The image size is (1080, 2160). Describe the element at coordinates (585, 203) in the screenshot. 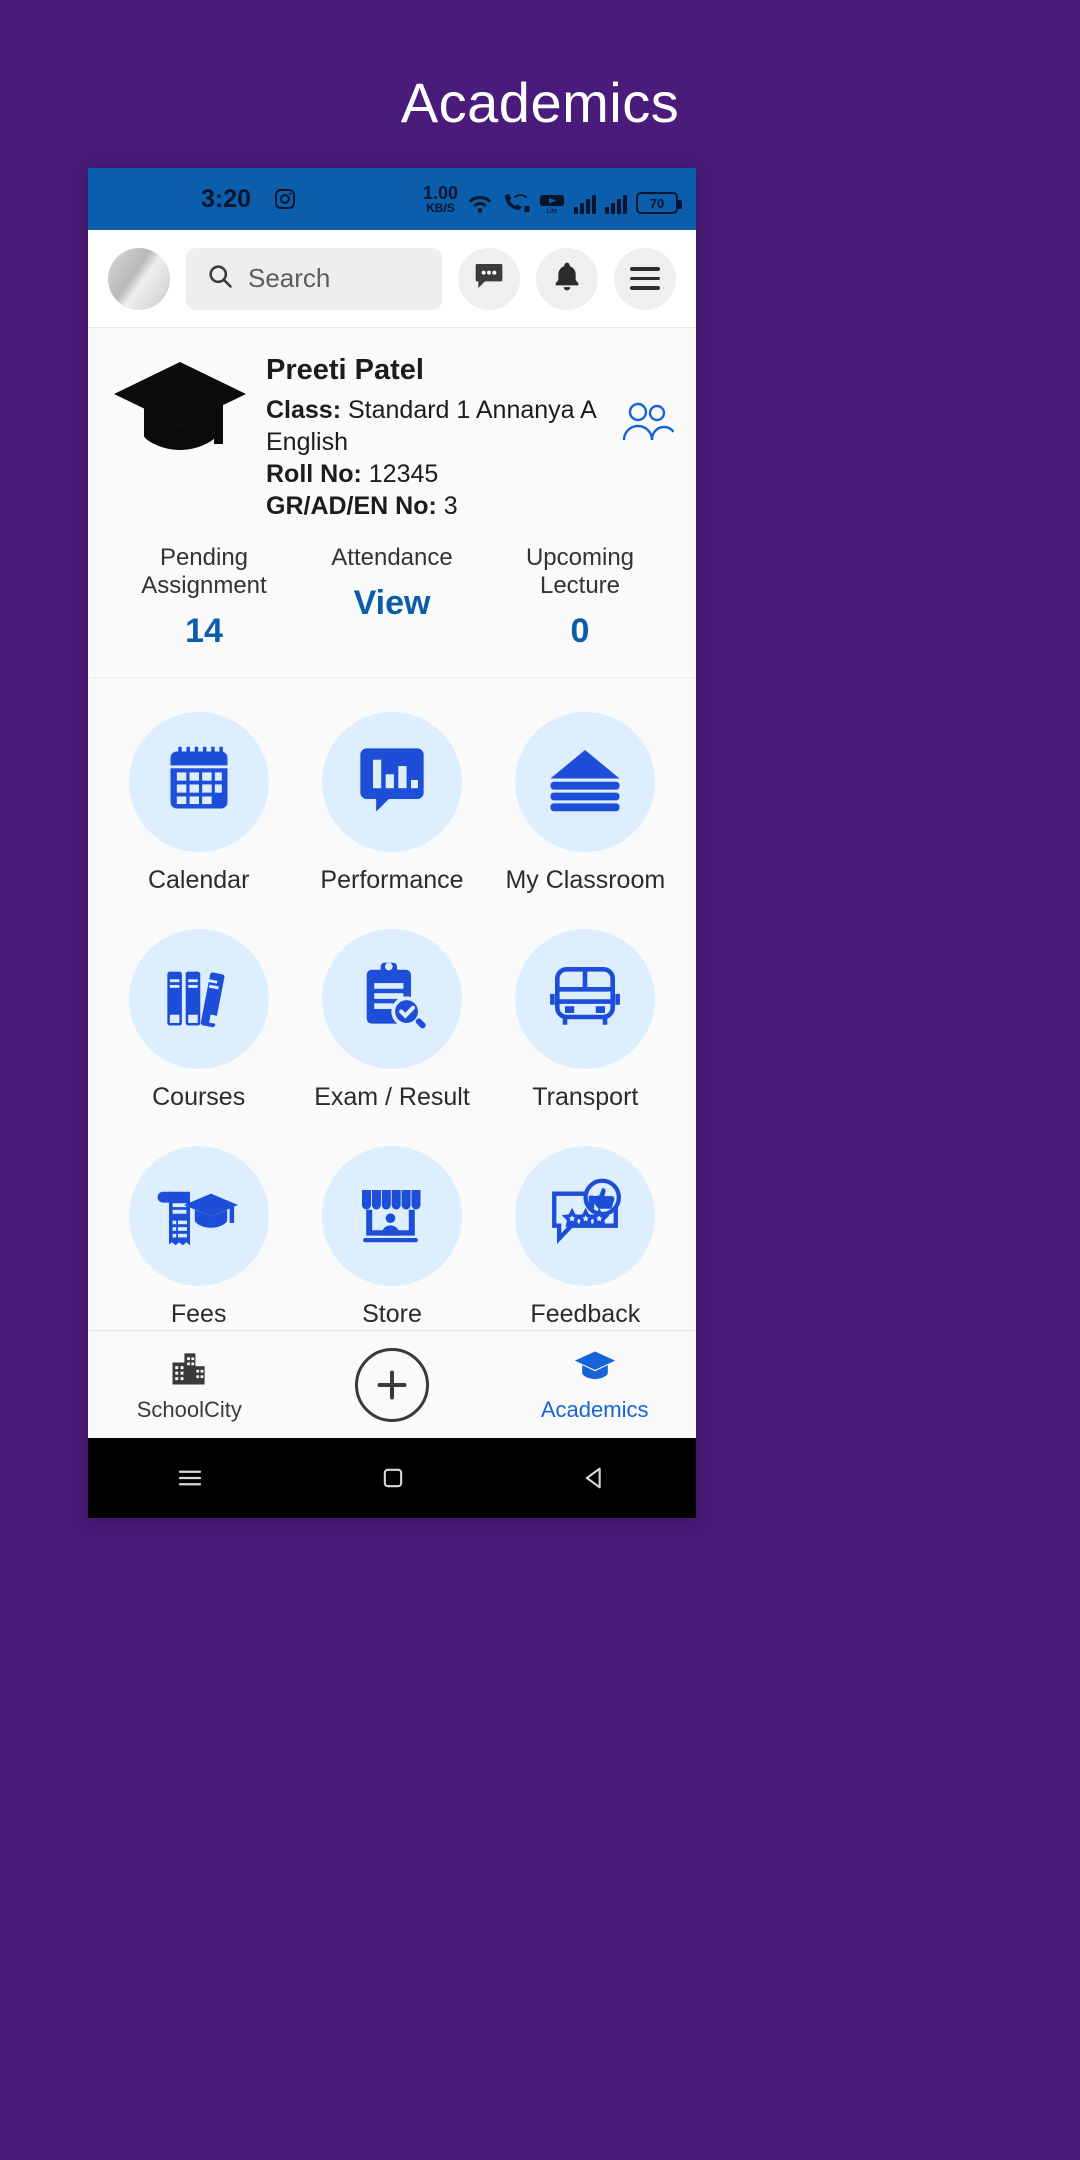

I see `signal-bars-sim1-icon` at that location.